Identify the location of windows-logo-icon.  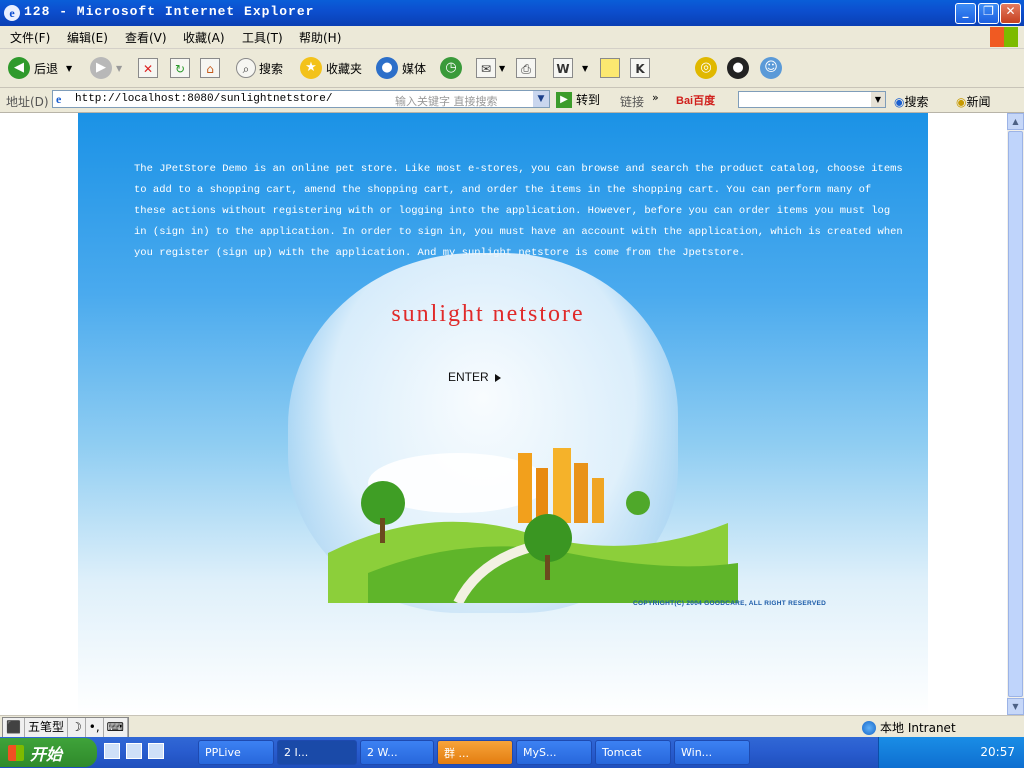
(1004, 37).